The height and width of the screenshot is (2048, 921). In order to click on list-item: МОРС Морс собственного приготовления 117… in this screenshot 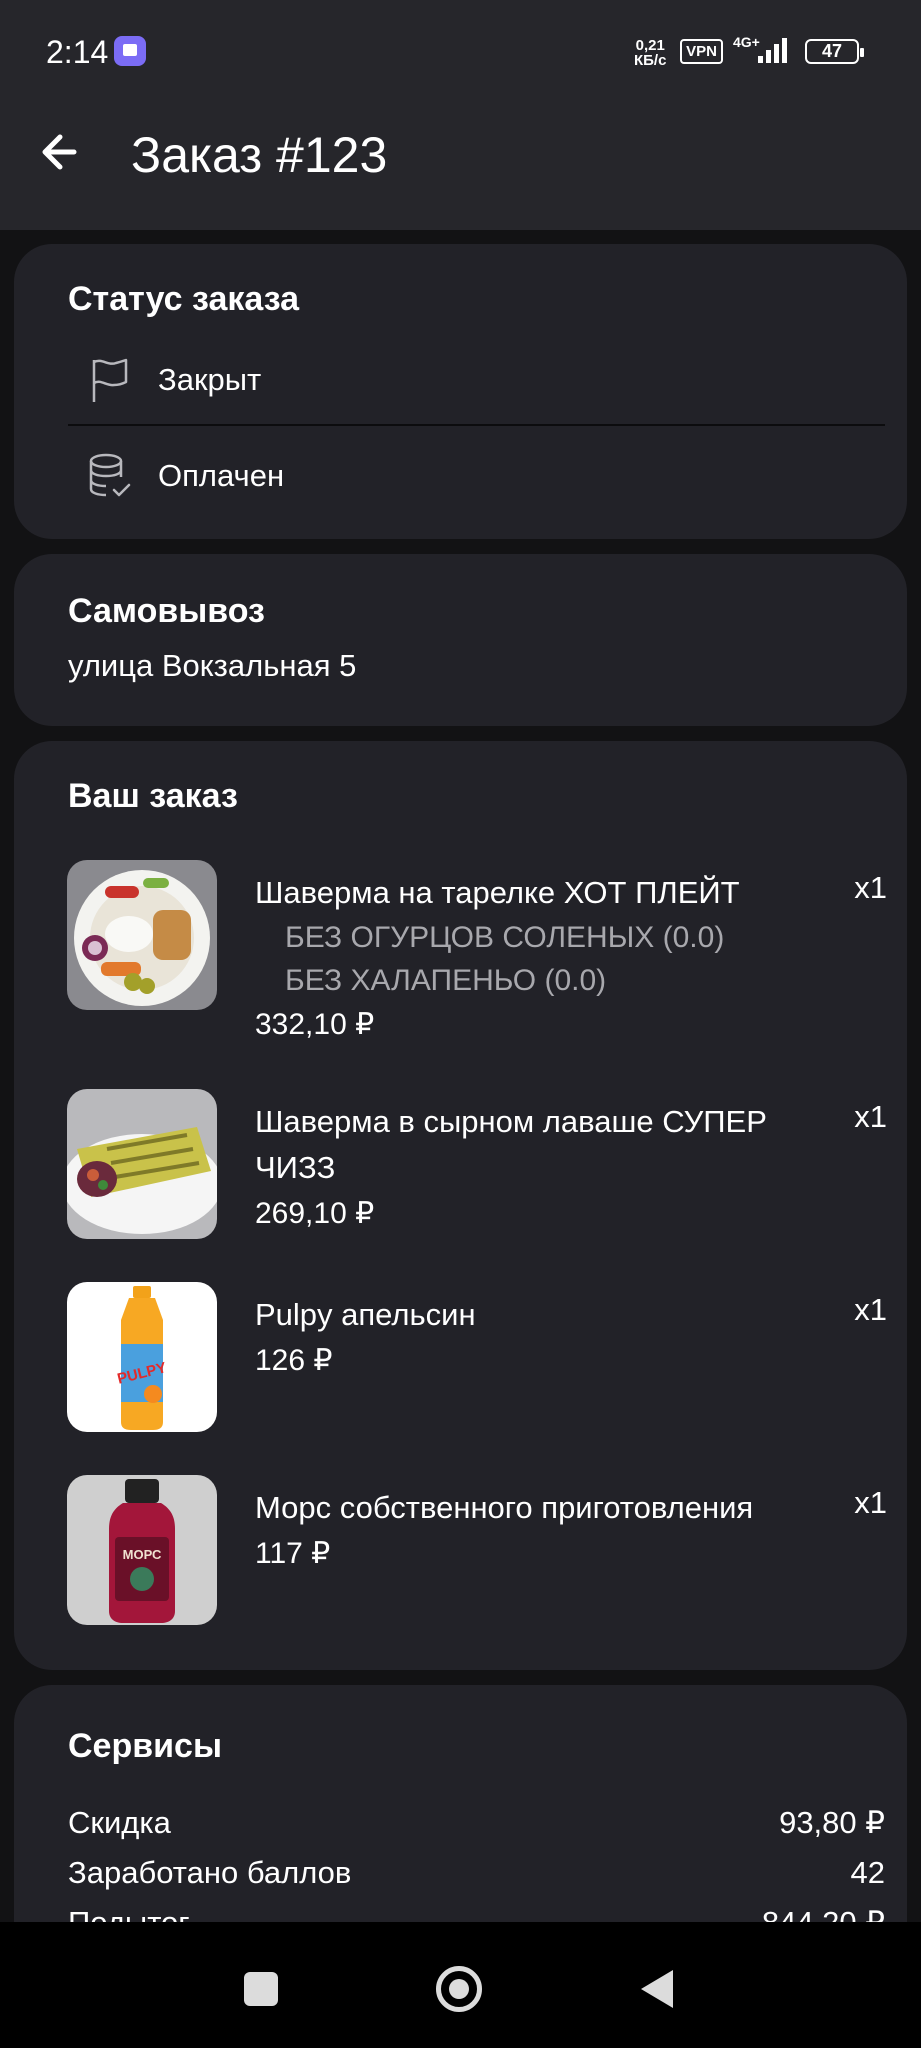, I will do `click(477, 1555)`.